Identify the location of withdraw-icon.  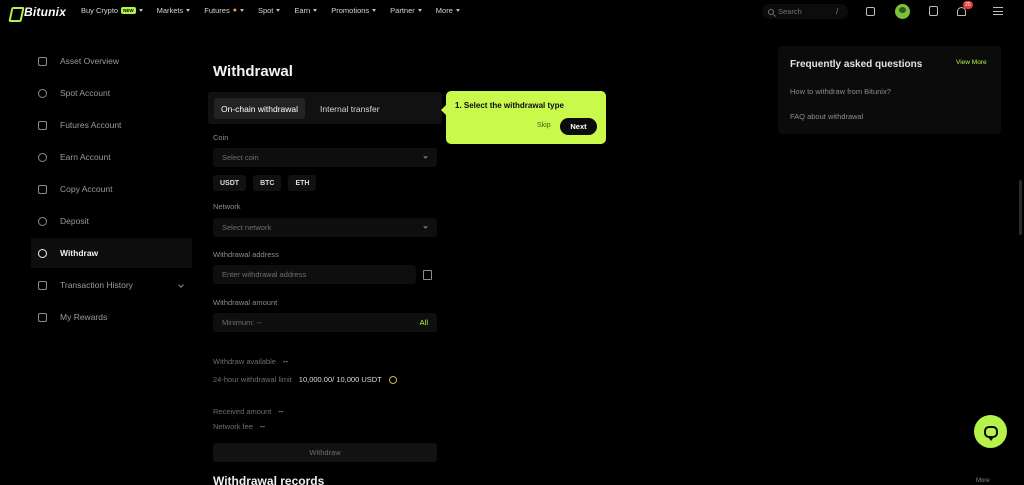
(42, 253).